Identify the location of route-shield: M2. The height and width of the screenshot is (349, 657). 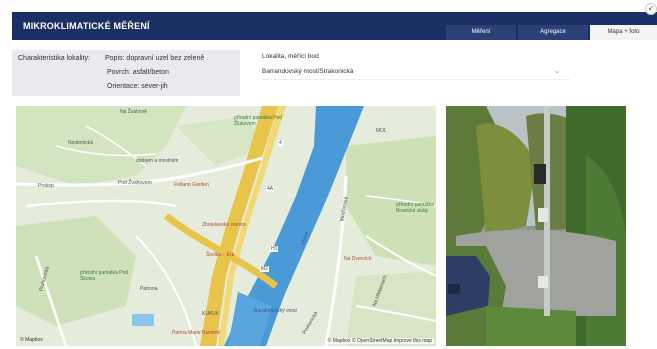
(264, 269).